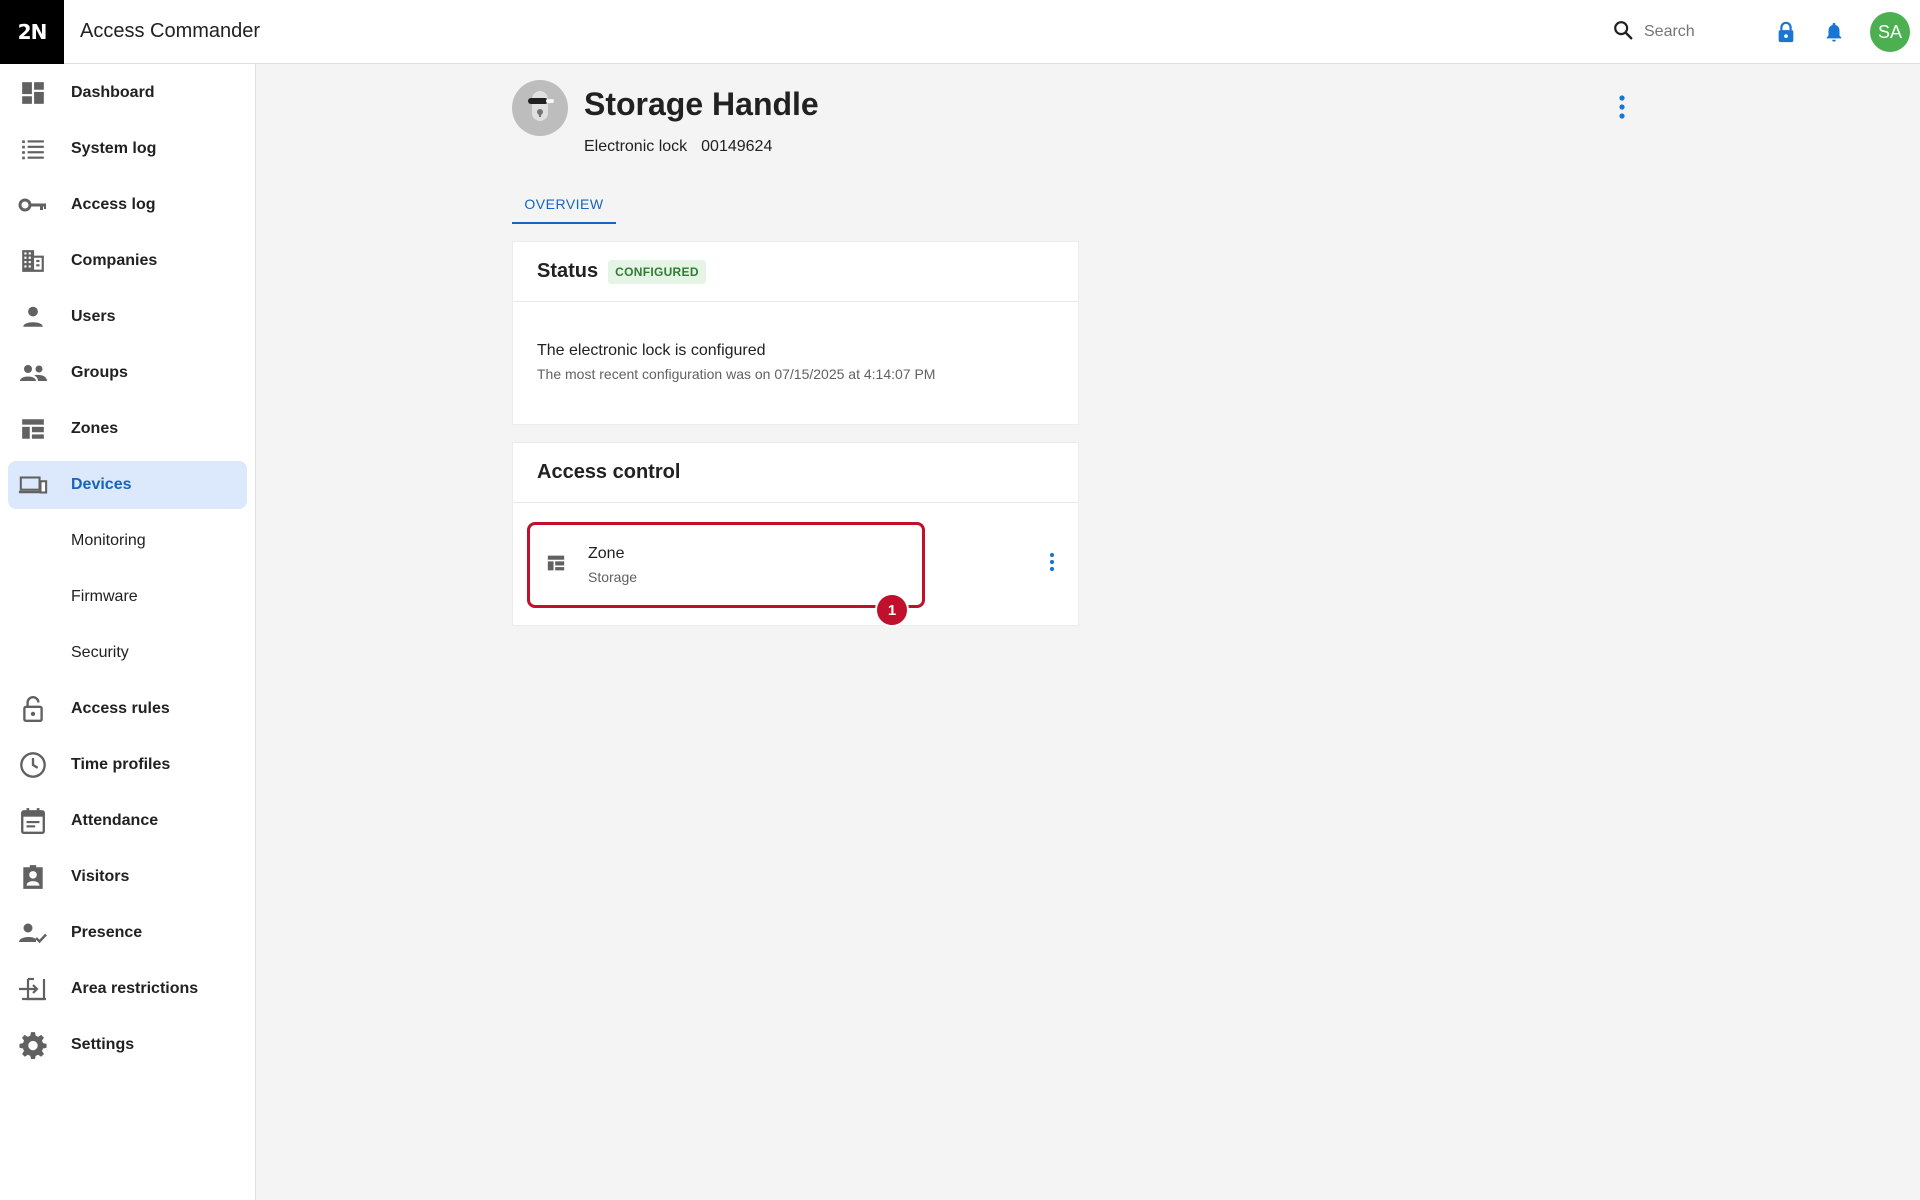 The height and width of the screenshot is (1200, 1920). I want to click on key-icon, so click(33, 205).